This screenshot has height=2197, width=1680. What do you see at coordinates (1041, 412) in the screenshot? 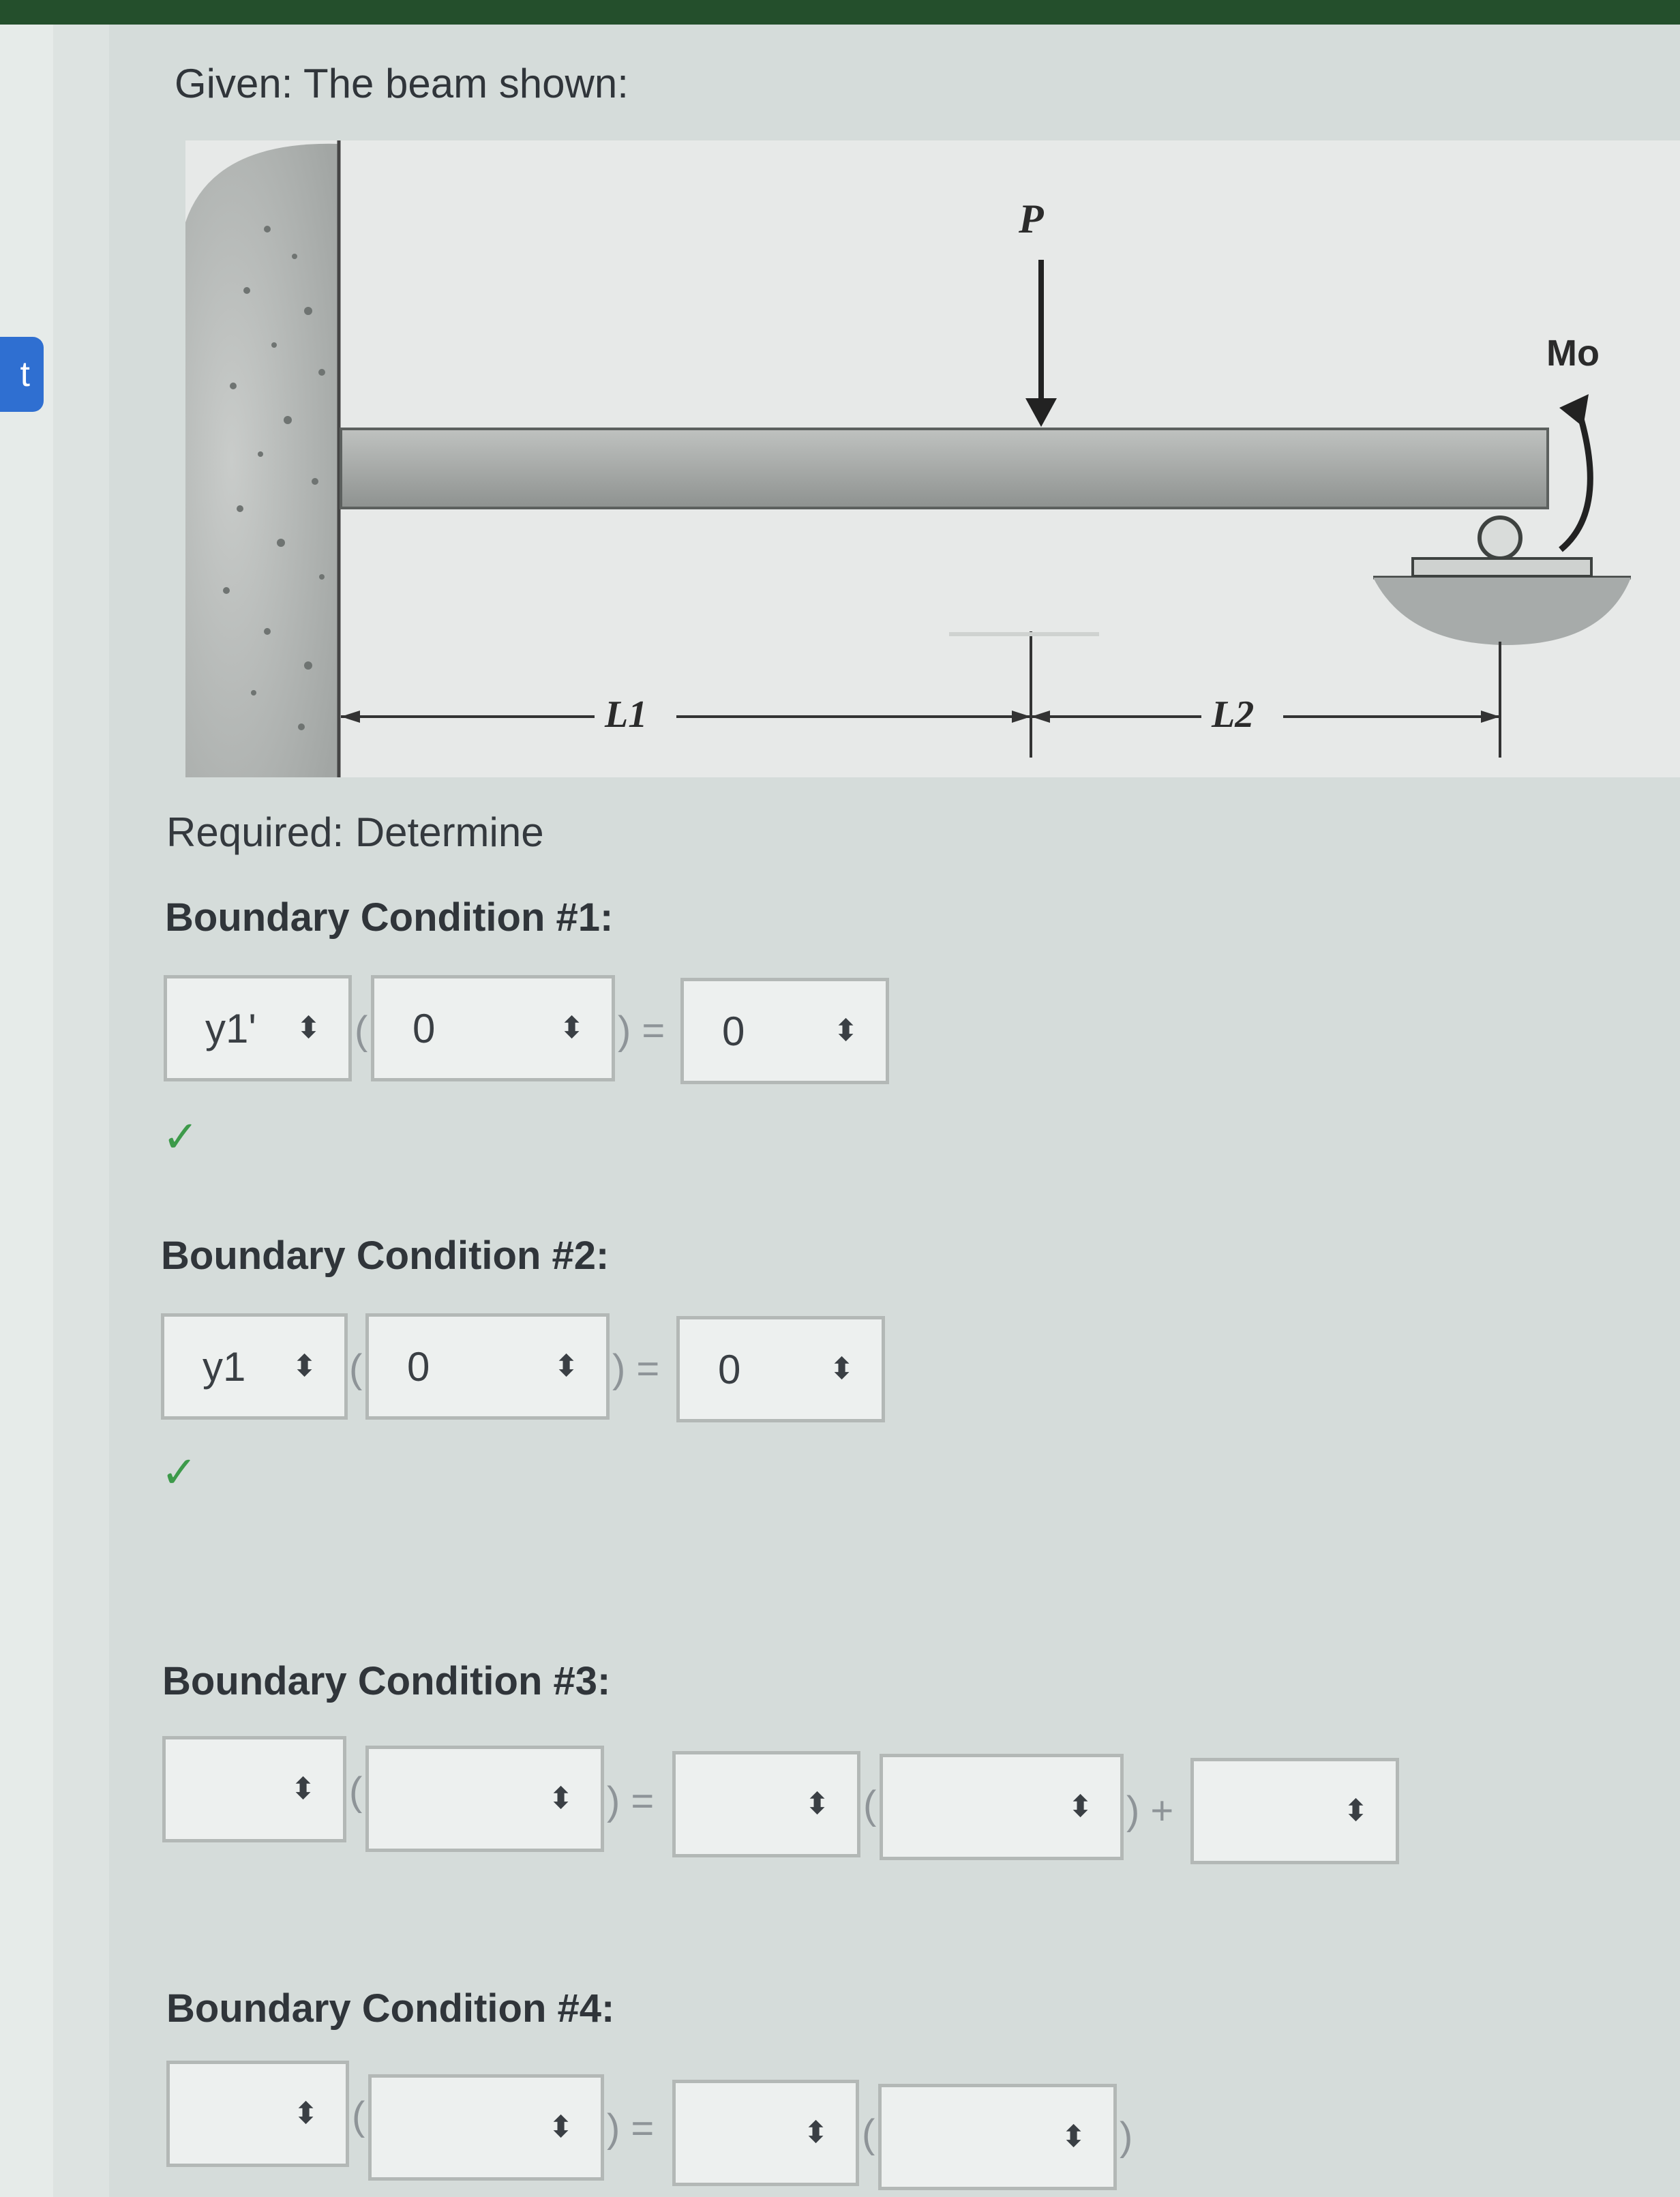
I see `load-arrow-head-icon` at bounding box center [1041, 412].